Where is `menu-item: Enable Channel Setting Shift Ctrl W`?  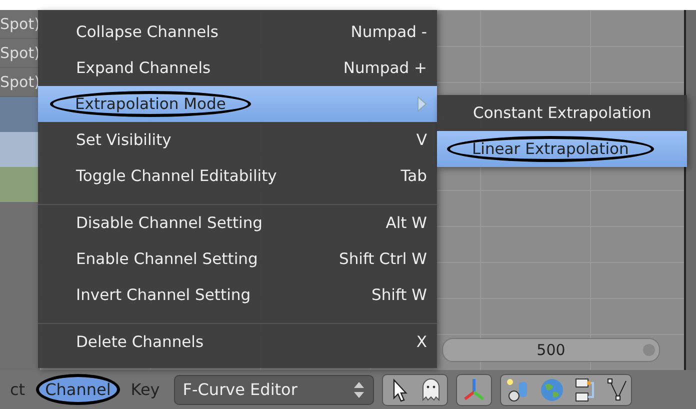
menu-item: Enable Channel Setting Shift Ctrl W is located at coordinates (237, 259).